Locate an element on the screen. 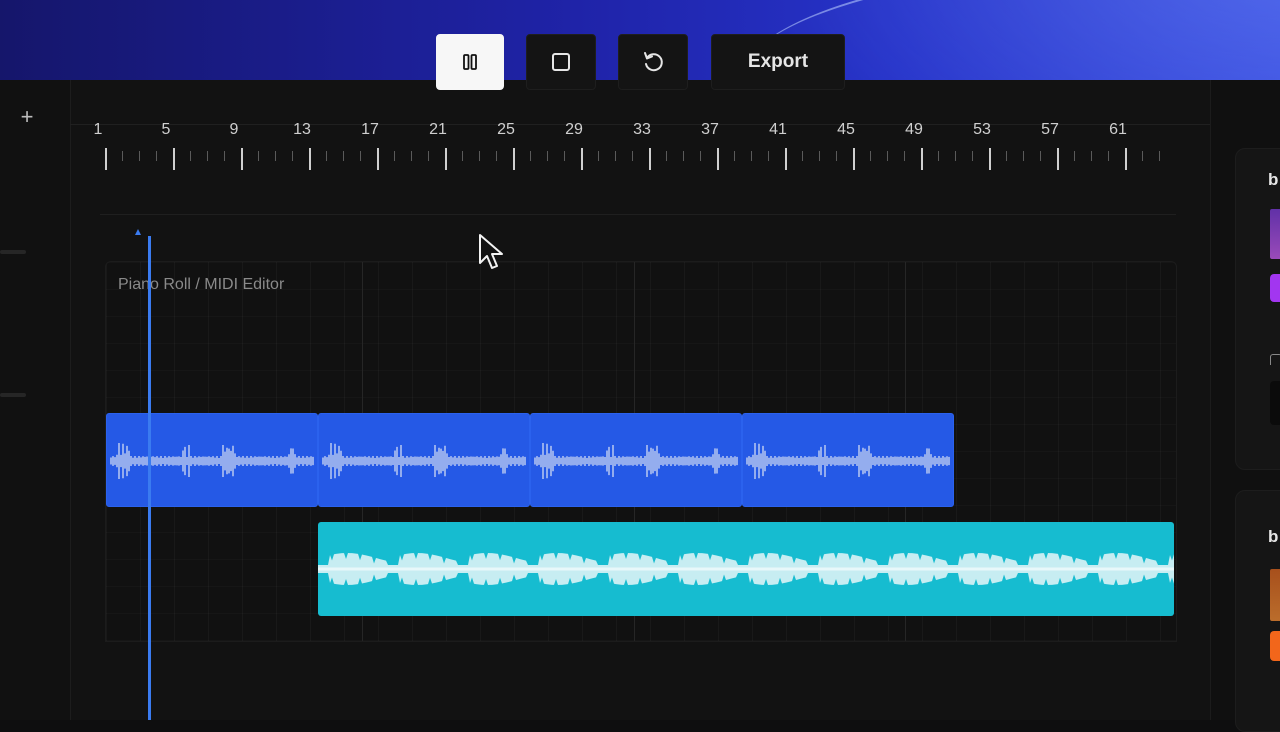 The height and width of the screenshot is (732, 1280). export-label: Export is located at coordinates (778, 61).